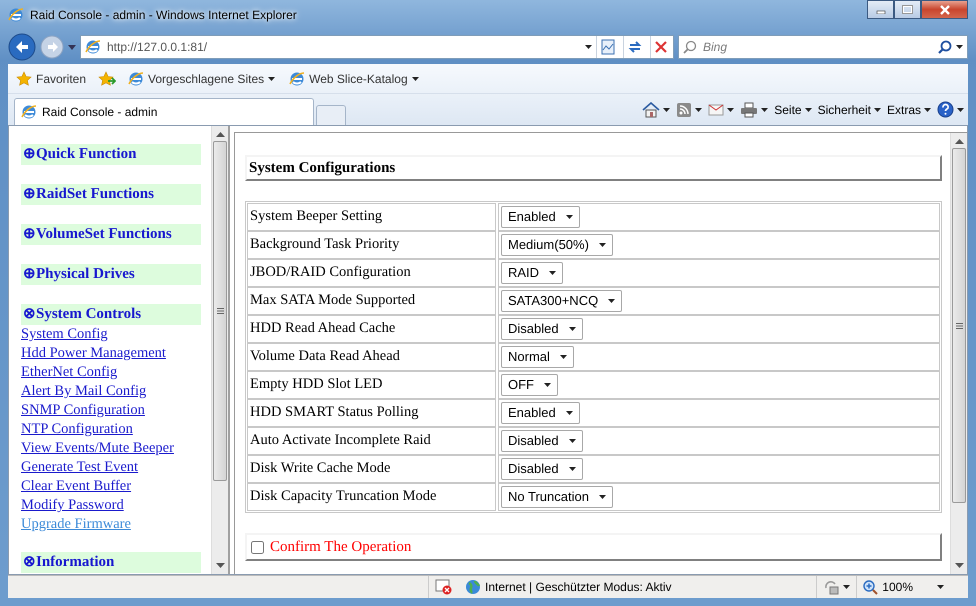 The image size is (976, 606). Describe the element at coordinates (64, 334) in the screenshot. I see `sidebar-link: System Config` at that location.